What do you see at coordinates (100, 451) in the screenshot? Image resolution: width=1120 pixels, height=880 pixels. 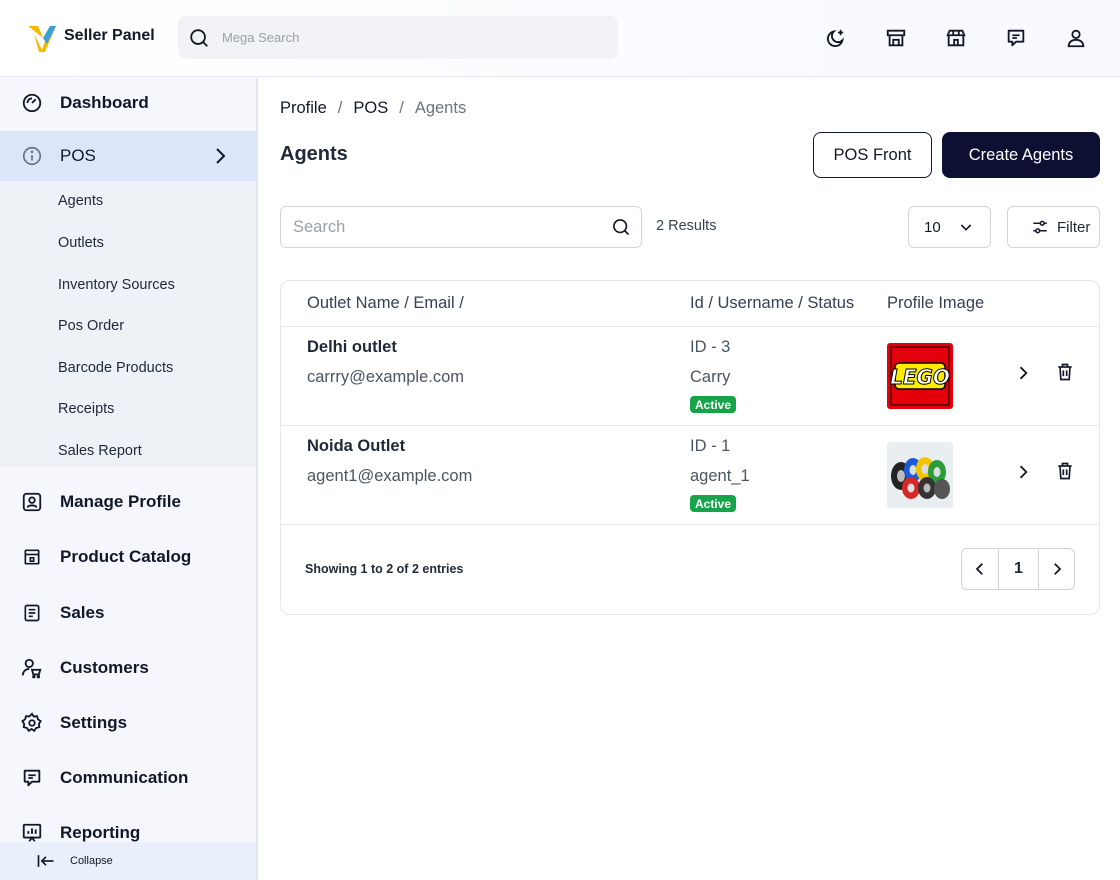 I see `sidebar-subitem-sales-report: Sales Report` at bounding box center [100, 451].